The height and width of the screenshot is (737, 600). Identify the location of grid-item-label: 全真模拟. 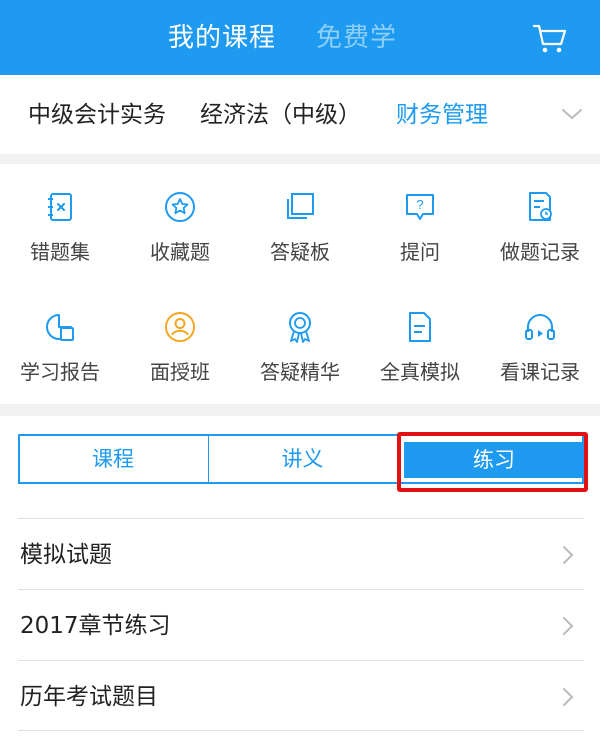
(420, 372).